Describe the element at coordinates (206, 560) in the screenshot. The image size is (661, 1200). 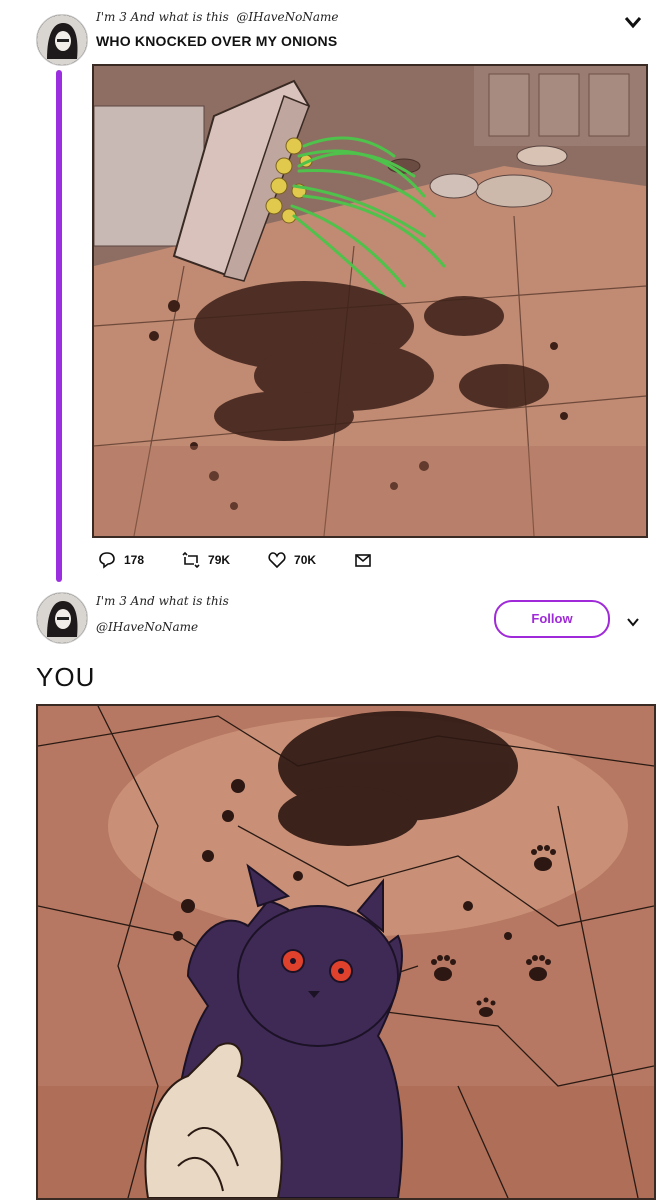
I see `retweet-button: 79K` at that location.